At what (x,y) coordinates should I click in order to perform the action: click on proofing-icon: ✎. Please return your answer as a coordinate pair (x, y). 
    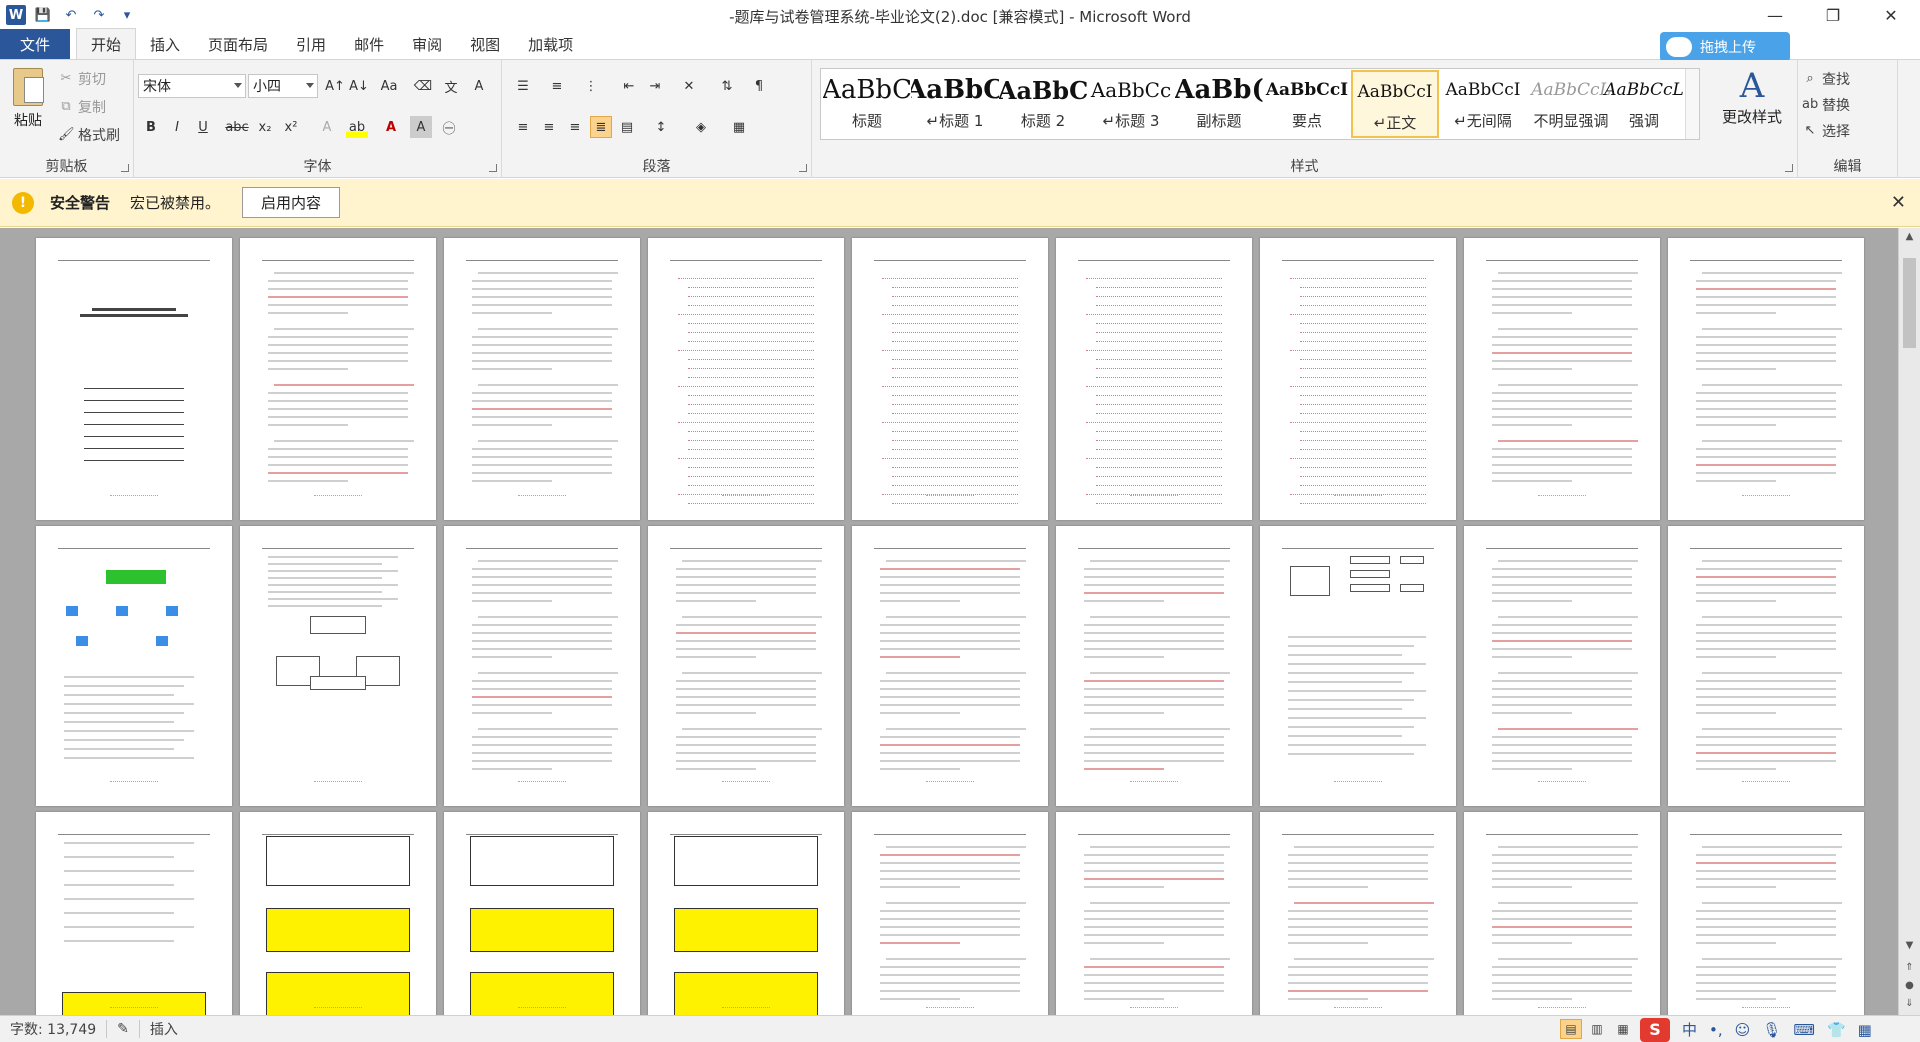
    Looking at the image, I should click on (123, 1029).